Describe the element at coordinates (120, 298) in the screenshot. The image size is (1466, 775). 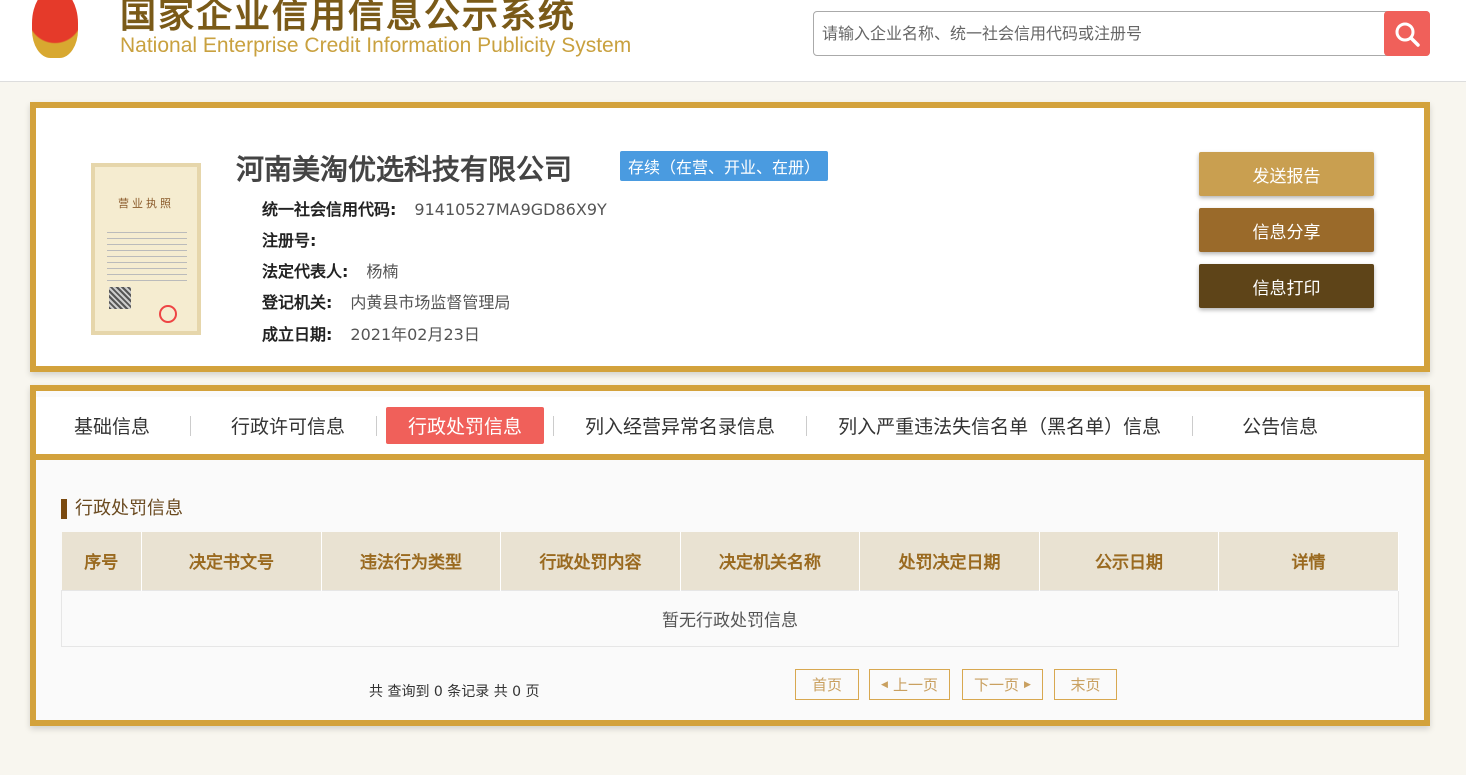
I see `qr-code-icon` at that location.